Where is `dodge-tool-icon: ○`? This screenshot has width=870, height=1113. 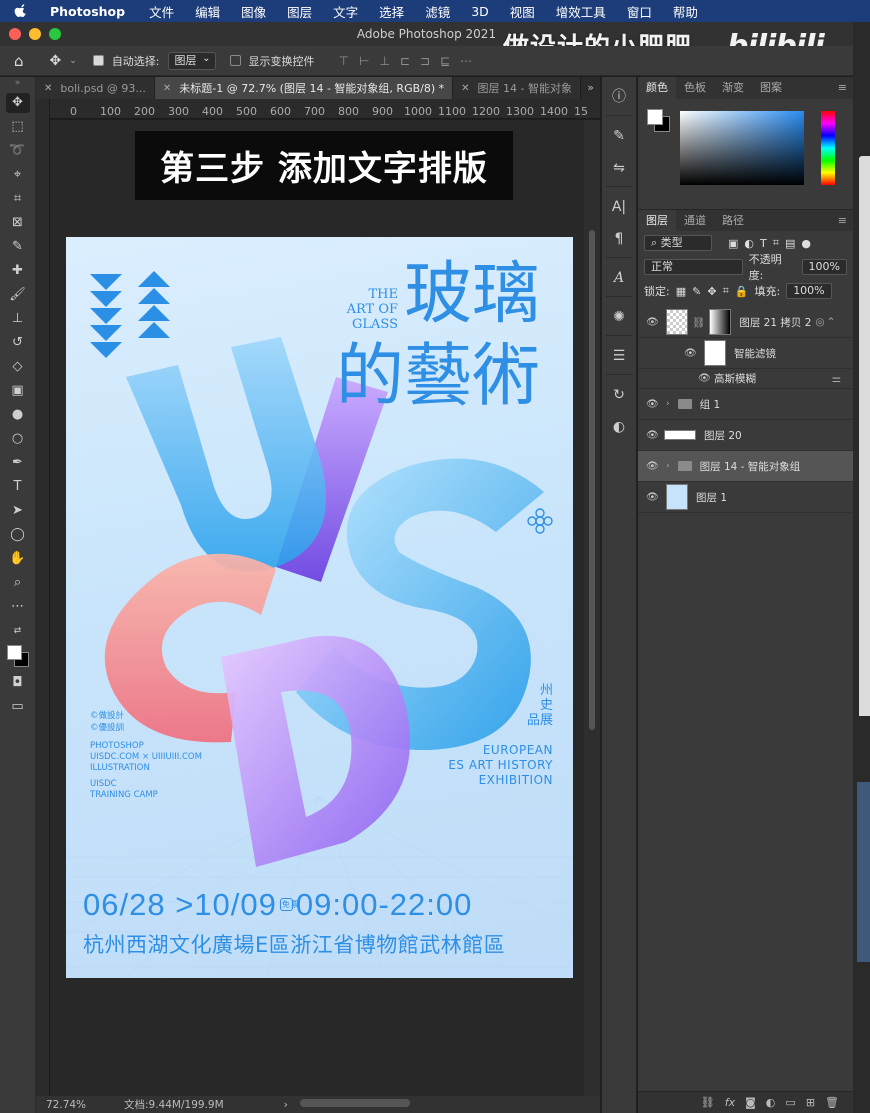
dodge-tool-icon: ○ is located at coordinates (18, 439).